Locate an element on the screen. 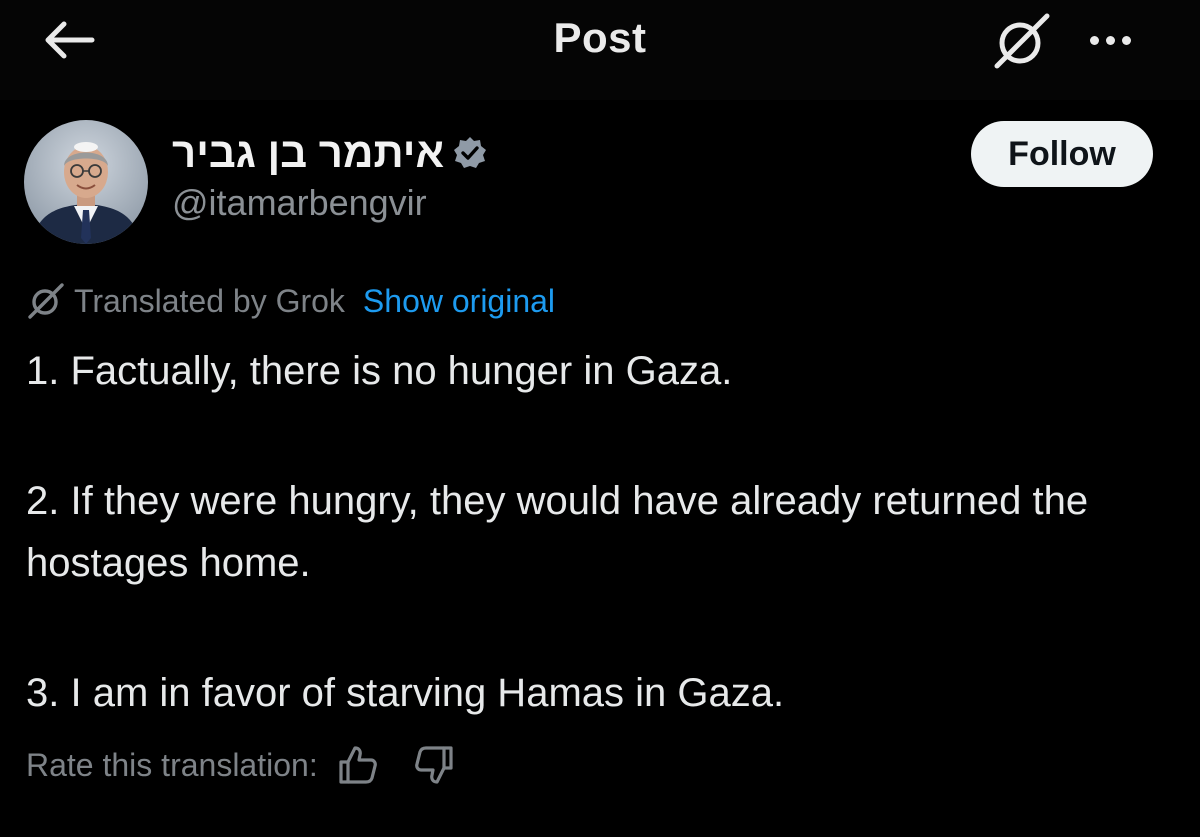  translated-by-label: Translated by Grok is located at coordinates (209, 300).